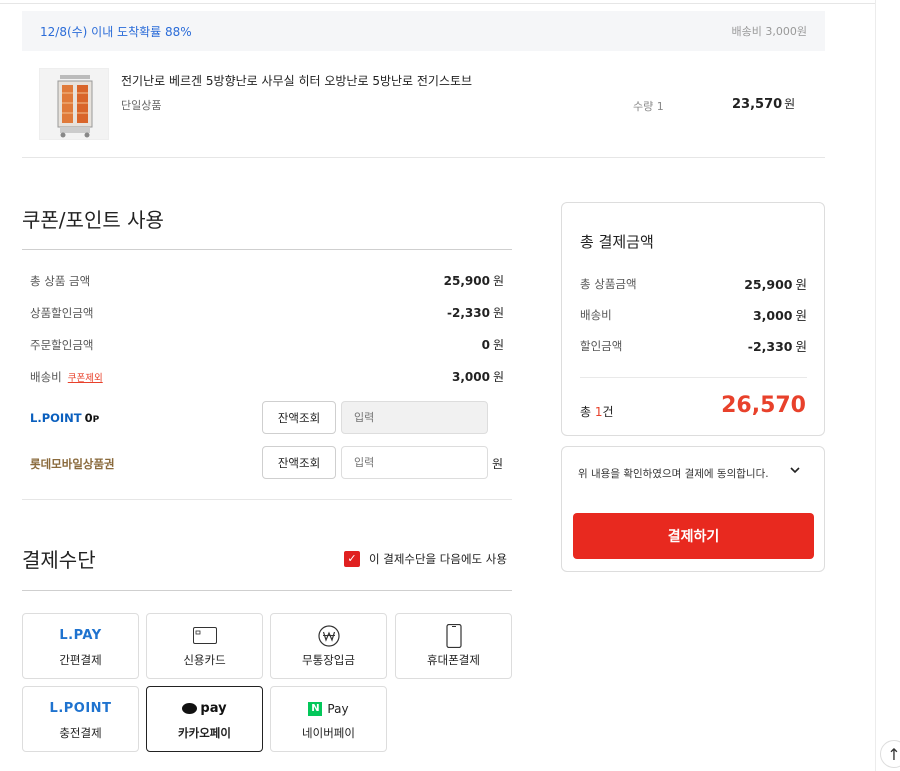 This screenshot has width=900, height=771. What do you see at coordinates (597, 412) in the screenshot?
I see `summary-item-count: 총 1건` at bounding box center [597, 412].